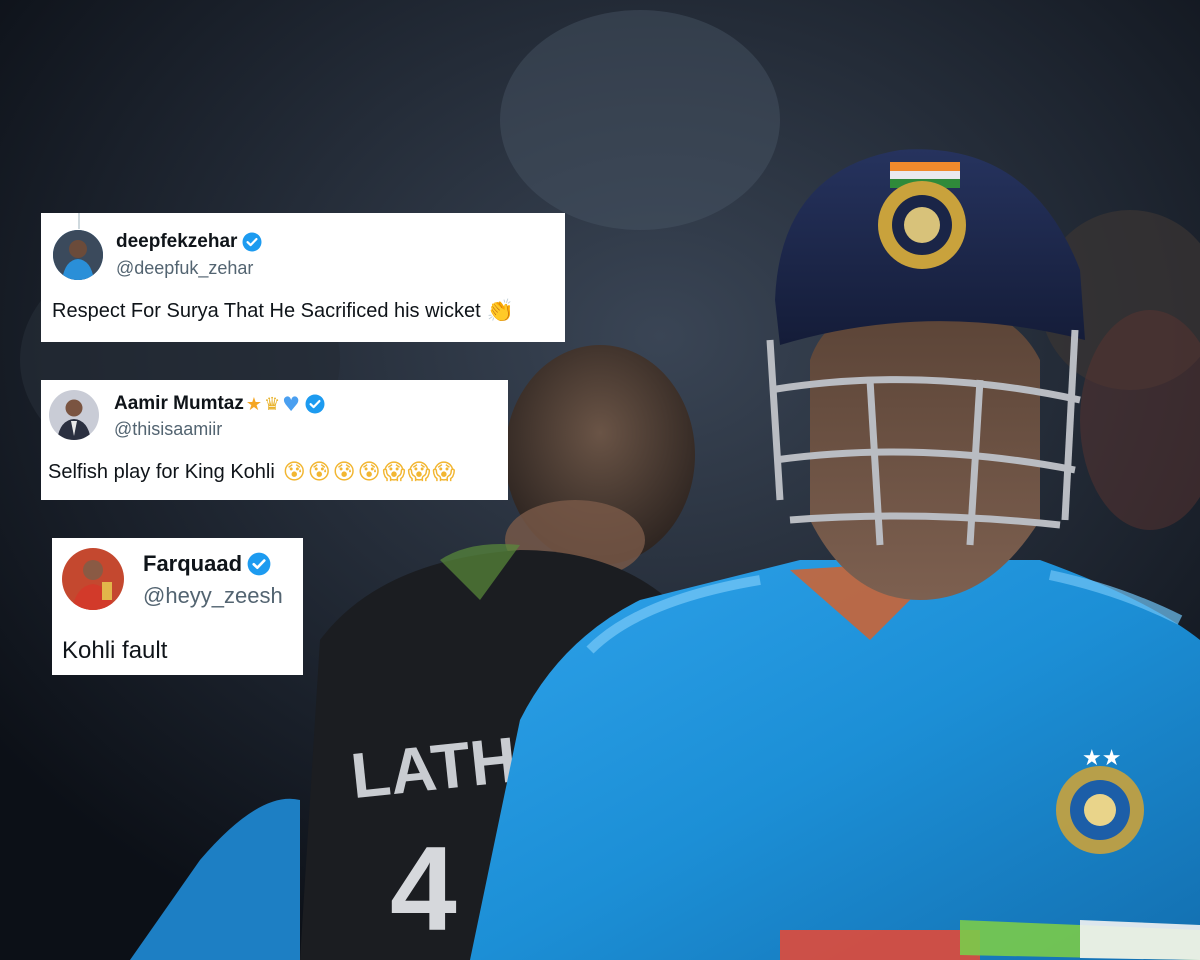 This screenshot has width=1200, height=960. Describe the element at coordinates (500, 311) in the screenshot. I see `clapping-hands-icon: 👏` at that location.